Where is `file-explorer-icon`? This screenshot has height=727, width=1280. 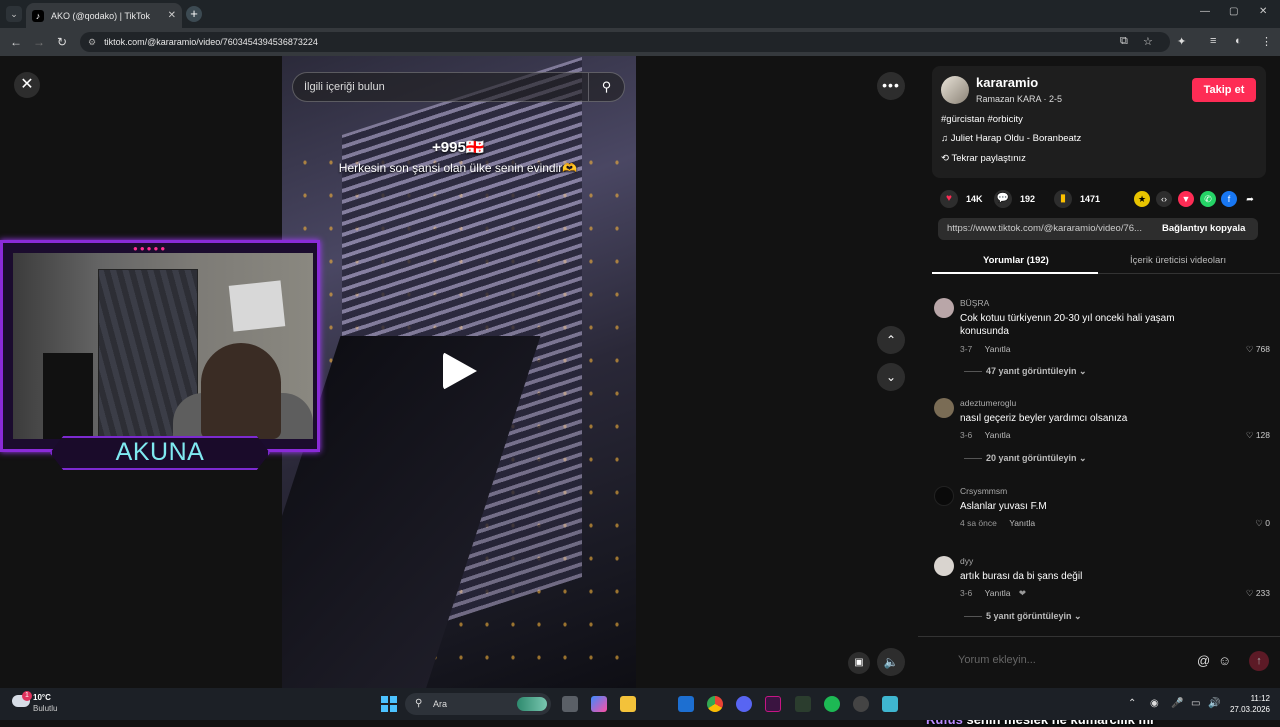 file-explorer-icon is located at coordinates (628, 704).